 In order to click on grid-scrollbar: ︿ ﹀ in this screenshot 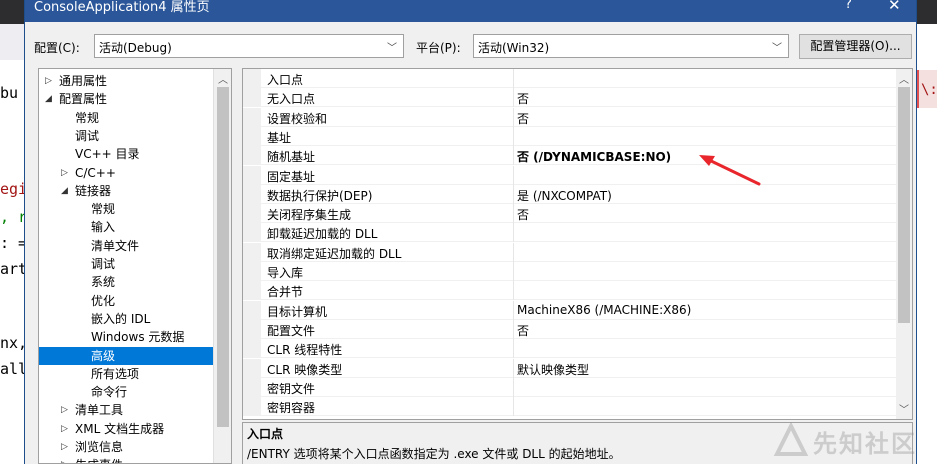, I will do `click(904, 244)`.